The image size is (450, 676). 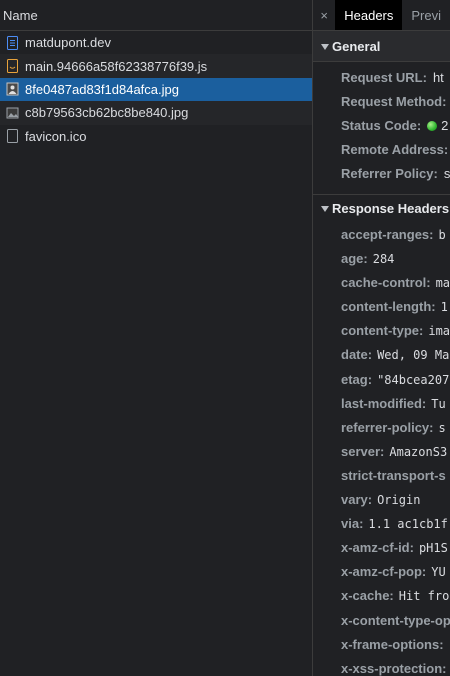 I want to click on response-header-row: strict-transport-s, so click(x=381, y=476).